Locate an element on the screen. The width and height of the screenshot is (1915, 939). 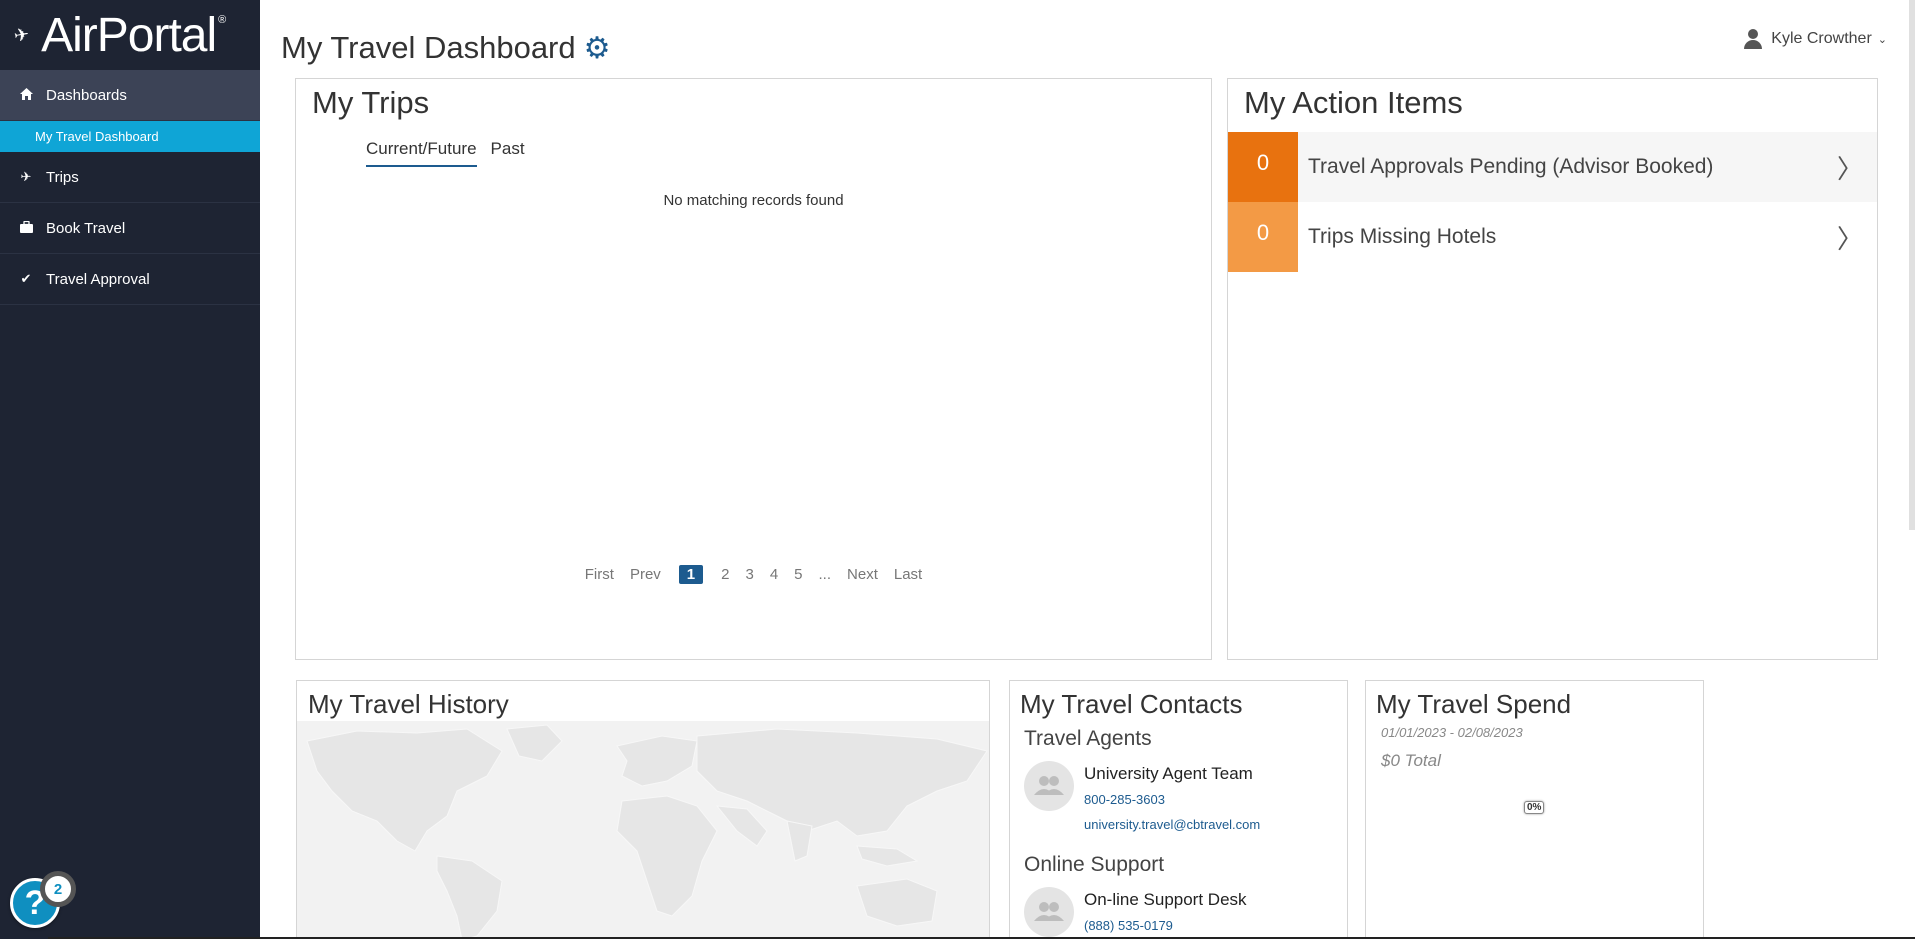
sidebar-item-label: Trips is located at coordinates (62, 177).